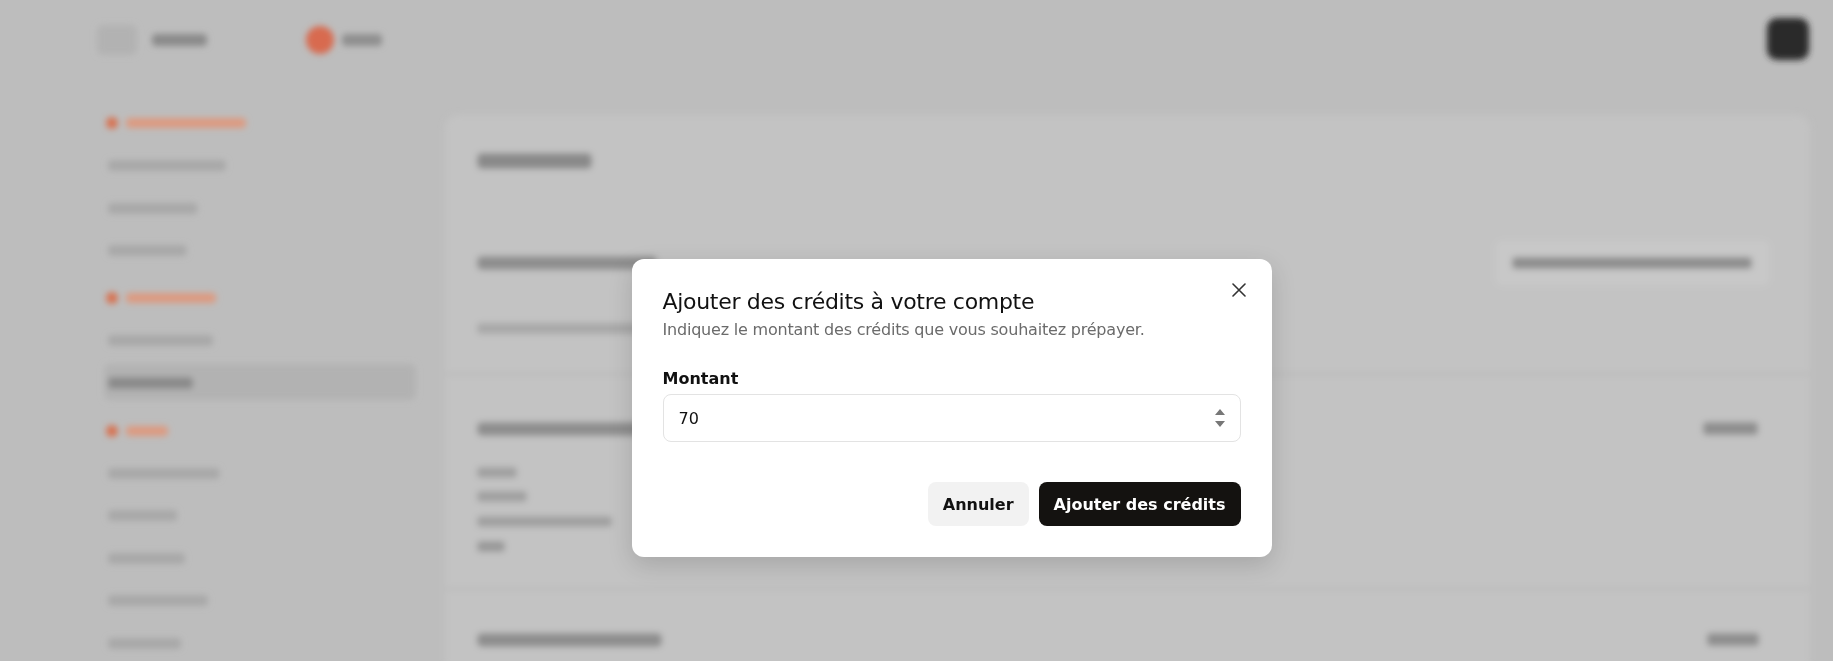 The height and width of the screenshot is (661, 1833). Describe the element at coordinates (848, 301) in the screenshot. I see `dialog-title: Ajouter des crédits à votre compte` at that location.